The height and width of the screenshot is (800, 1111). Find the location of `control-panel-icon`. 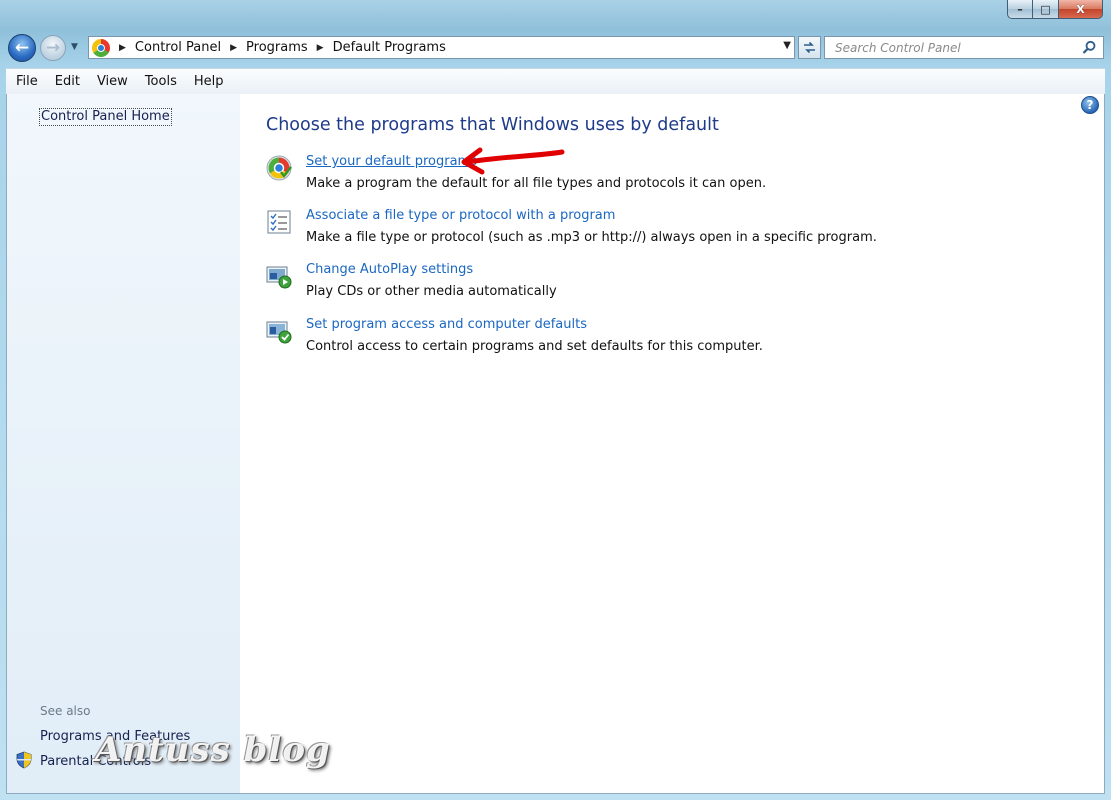

control-panel-icon is located at coordinates (101, 47).